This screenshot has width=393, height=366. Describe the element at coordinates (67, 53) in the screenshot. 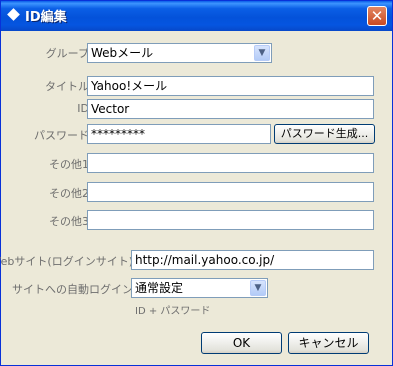

I see `group-label: グループ` at that location.